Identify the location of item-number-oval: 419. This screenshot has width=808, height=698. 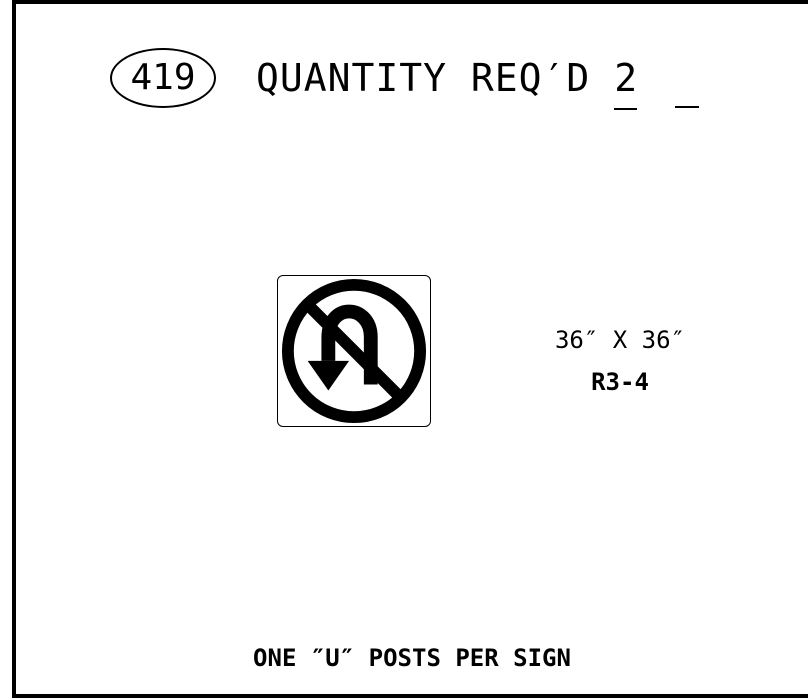
(163, 78).